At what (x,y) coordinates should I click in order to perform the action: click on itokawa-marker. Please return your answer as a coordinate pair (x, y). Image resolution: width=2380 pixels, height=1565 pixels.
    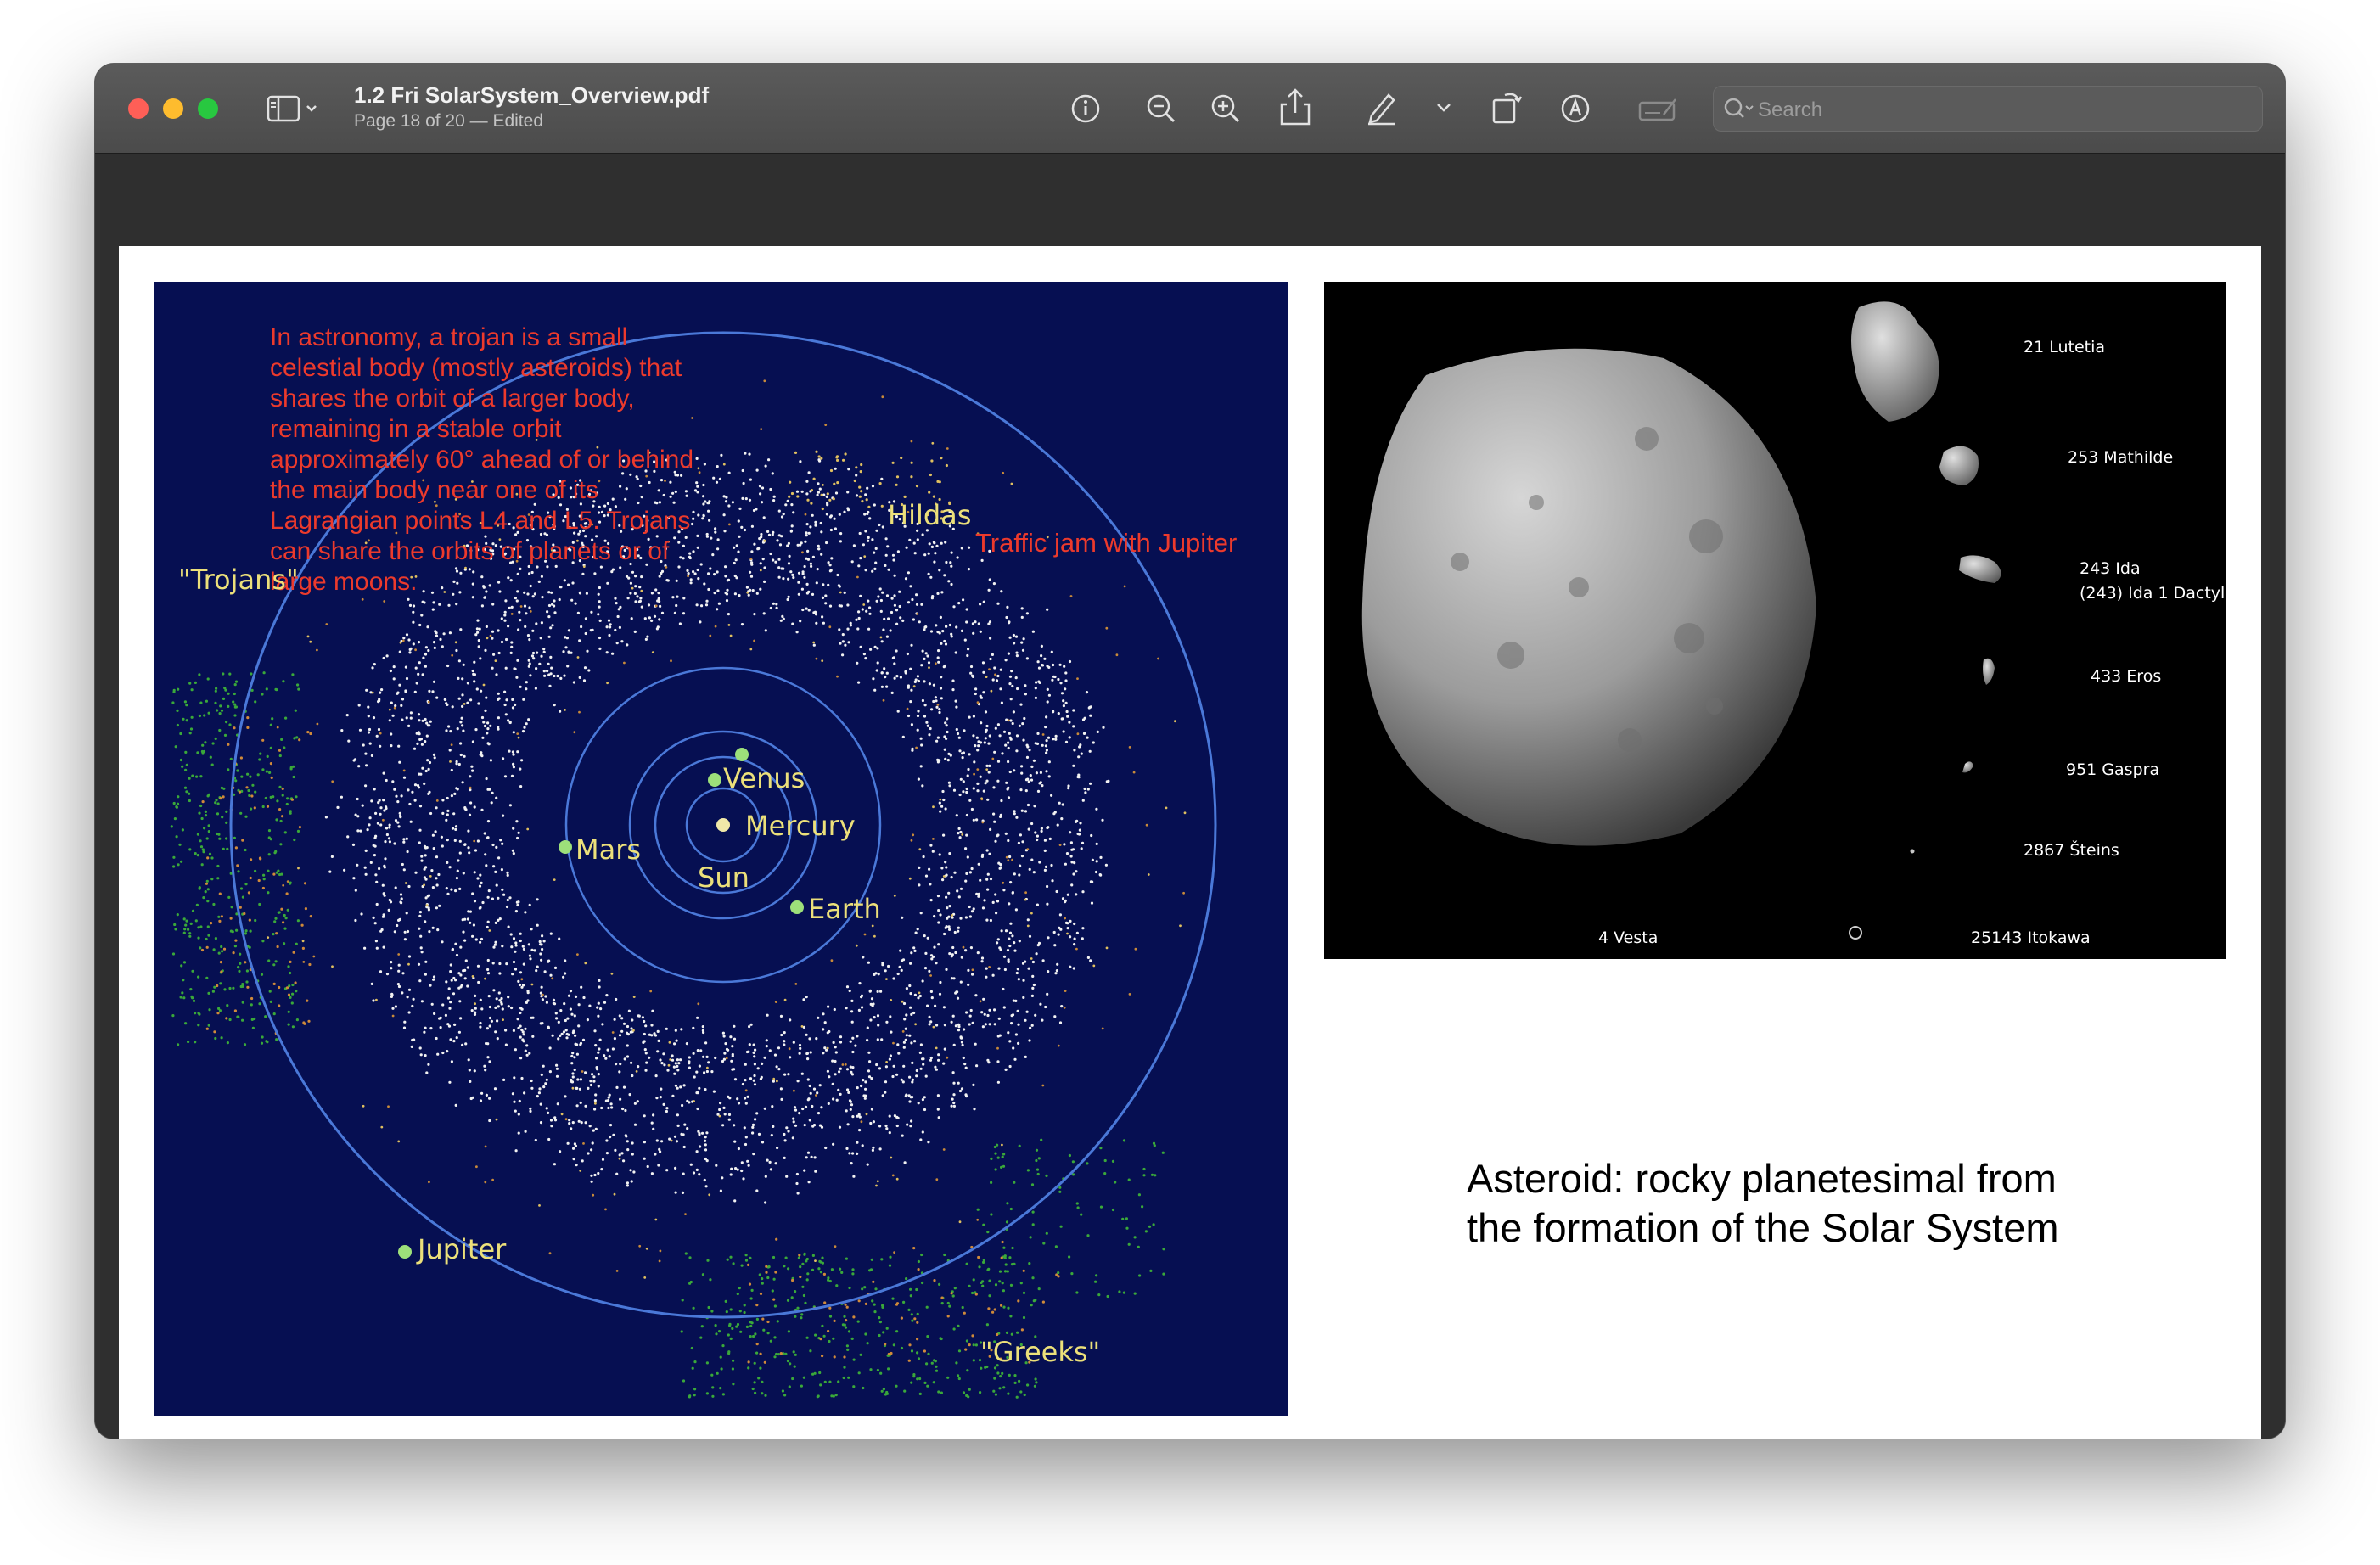
    Looking at the image, I should click on (1855, 933).